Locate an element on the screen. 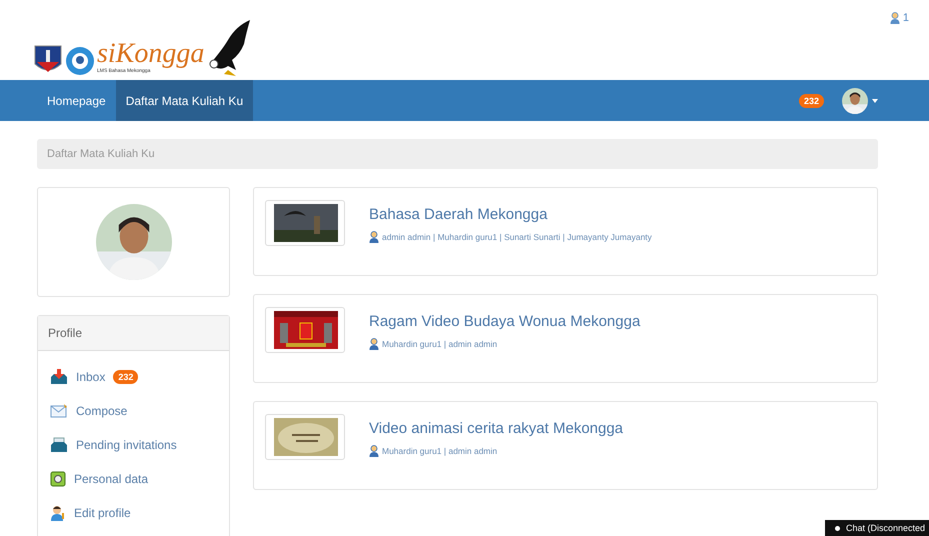  status-dot-icon is located at coordinates (837, 528).